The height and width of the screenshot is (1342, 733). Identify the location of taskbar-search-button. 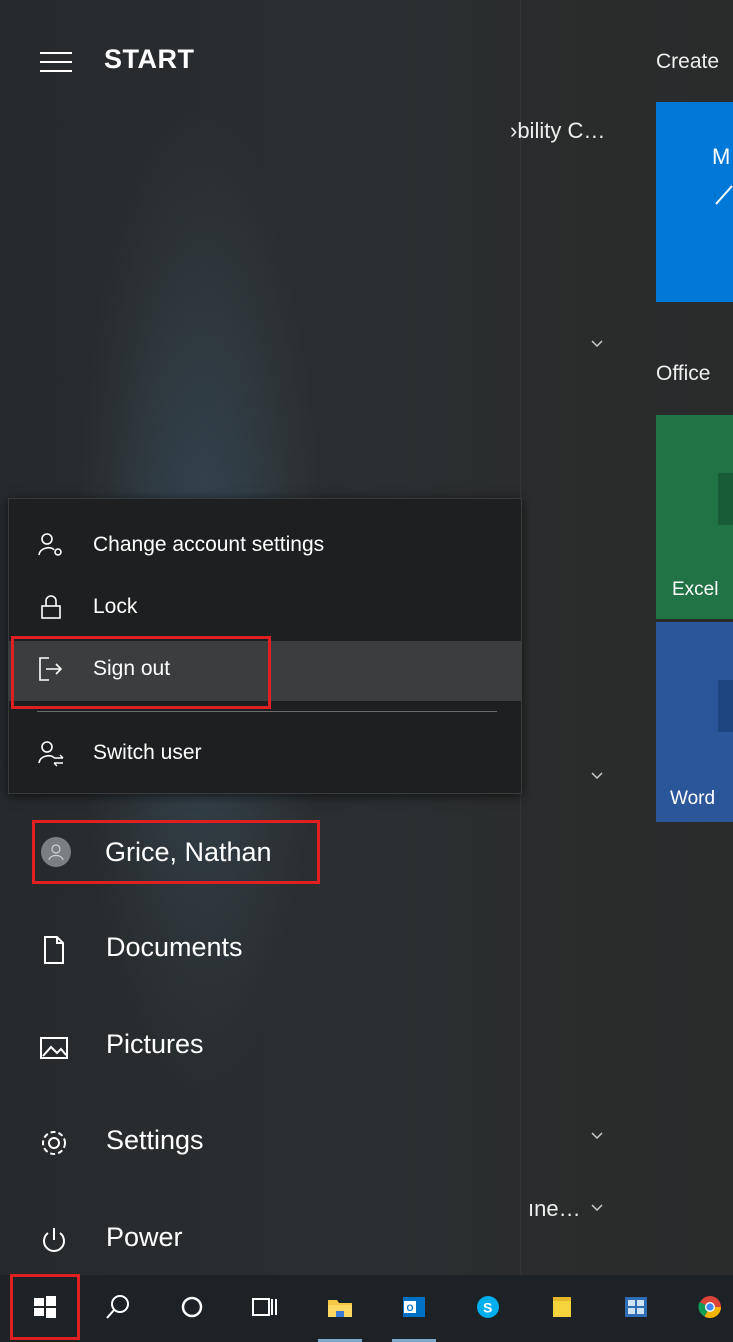
(118, 1308).